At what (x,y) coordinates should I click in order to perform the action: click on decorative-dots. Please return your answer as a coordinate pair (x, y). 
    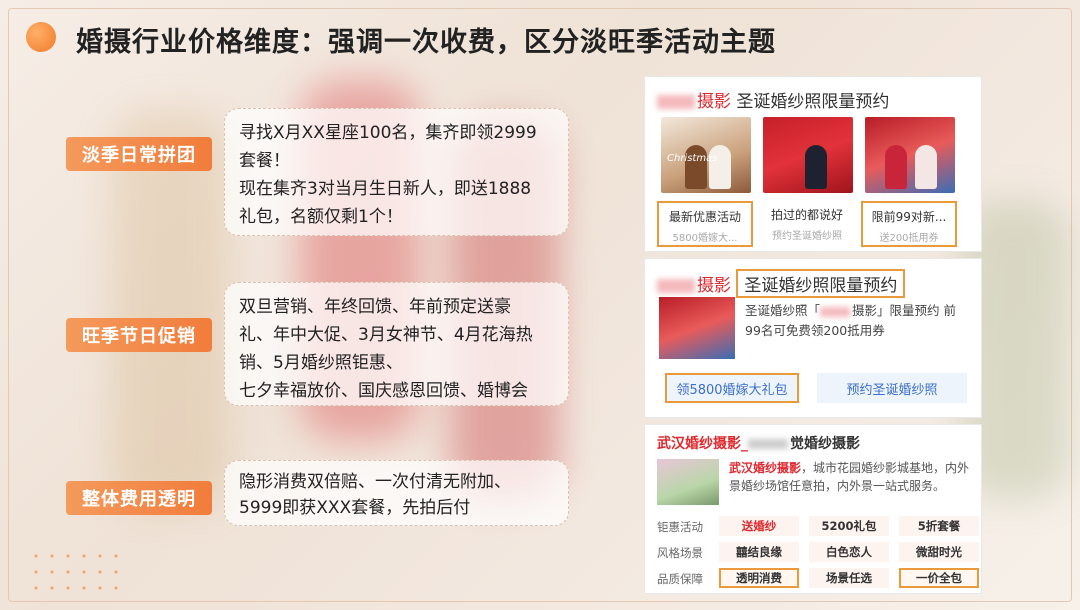
    Looking at the image, I should click on (73, 573).